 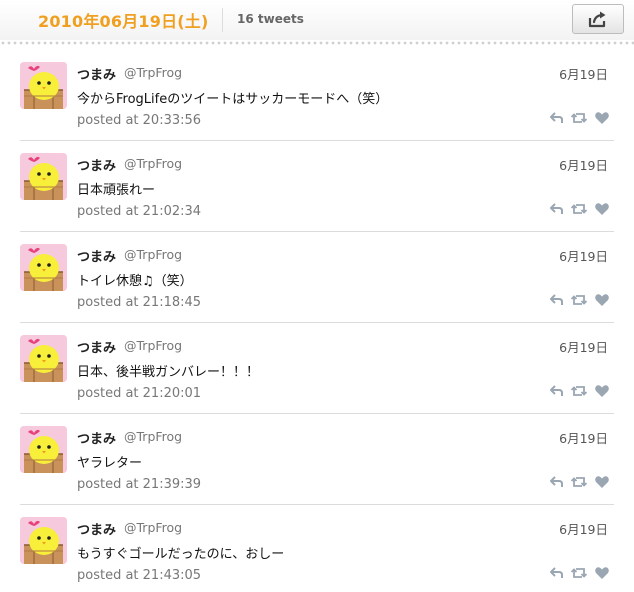 I want to click on tweet-text: ヤラレター, so click(x=110, y=463).